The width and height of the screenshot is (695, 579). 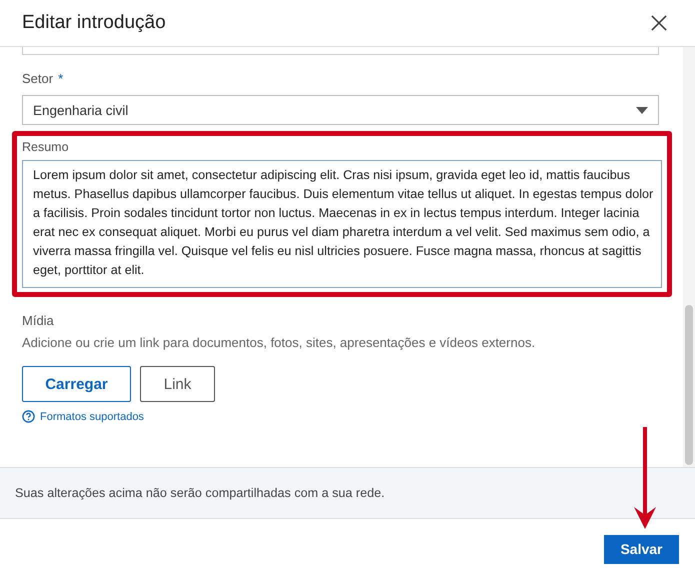 What do you see at coordinates (76, 384) in the screenshot?
I see `upload-button: Carregar` at bounding box center [76, 384].